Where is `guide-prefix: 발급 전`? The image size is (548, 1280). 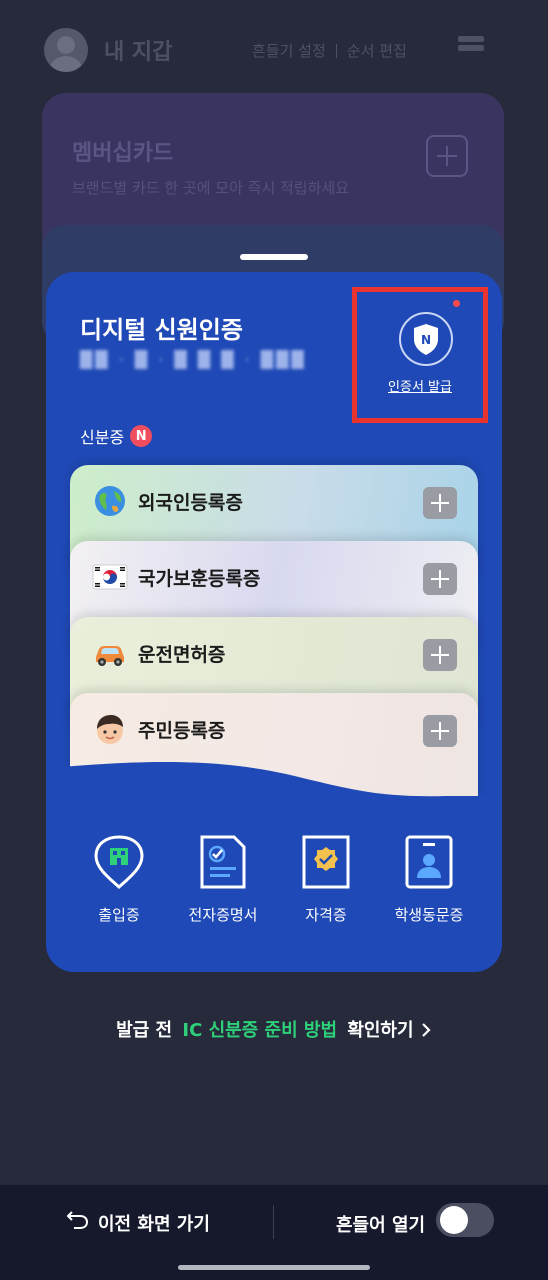
guide-prefix: 발급 전 is located at coordinates (144, 1030).